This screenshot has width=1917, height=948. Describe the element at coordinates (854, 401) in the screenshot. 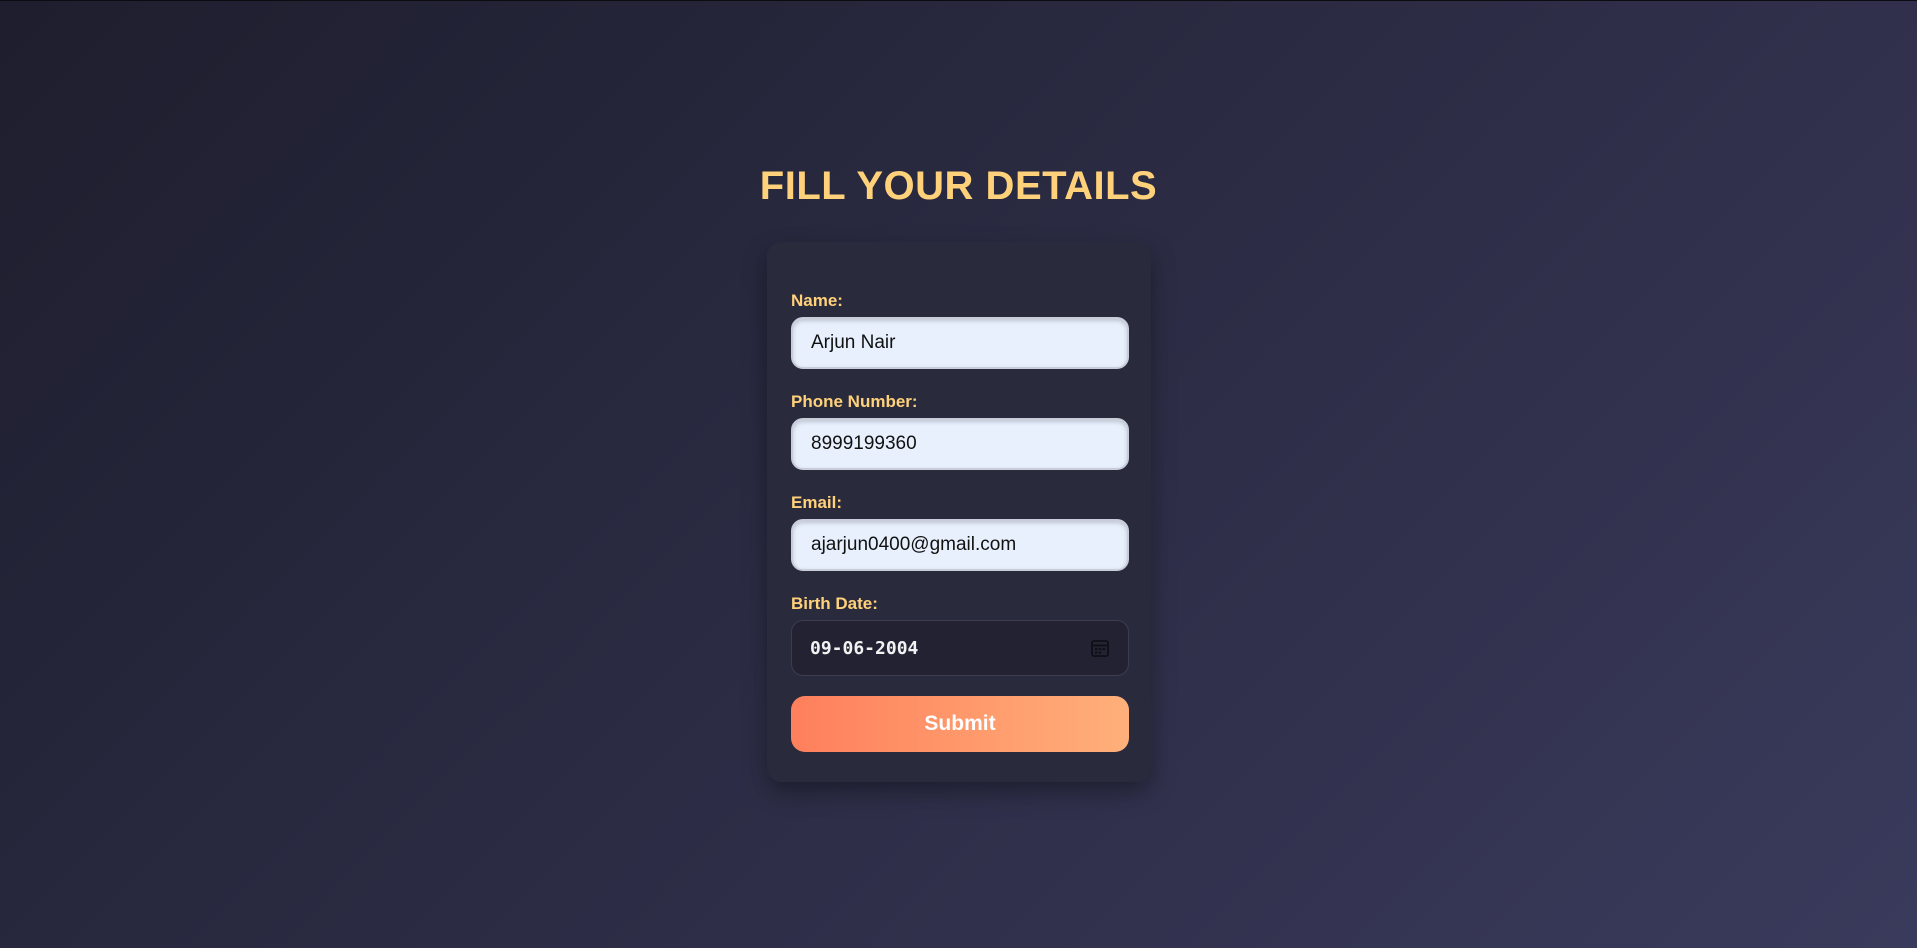

I see `phone-label: Phone Number:` at that location.